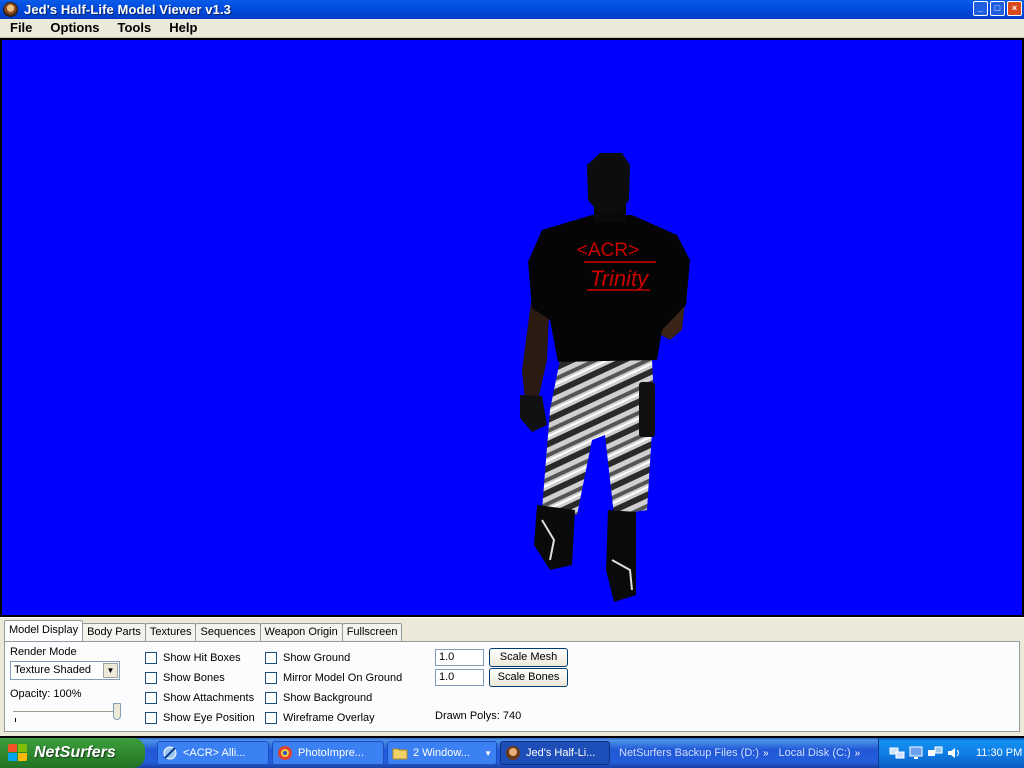 This screenshot has height=768, width=1024. I want to click on scale-mesh-button: Scale Mesh, so click(528, 657).